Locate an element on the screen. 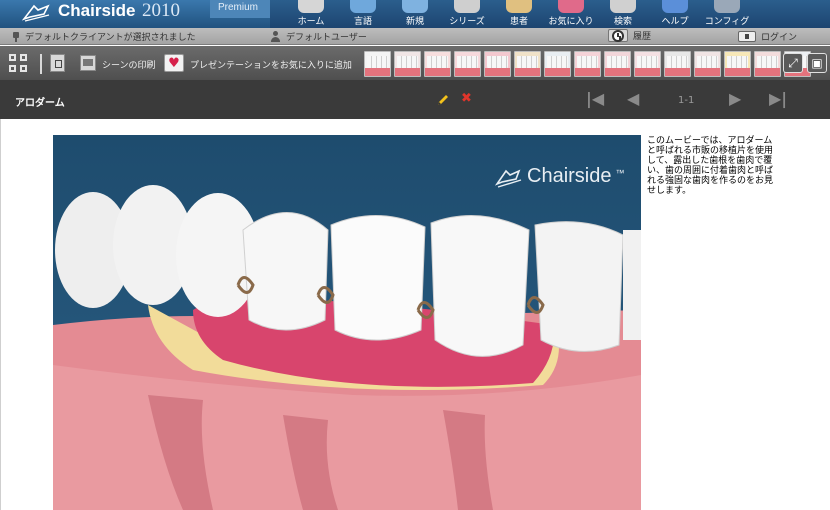 Image resolution: width=830 pixels, height=510 pixels. brand-area: Chairside 2010 Premium is located at coordinates (135, 14).